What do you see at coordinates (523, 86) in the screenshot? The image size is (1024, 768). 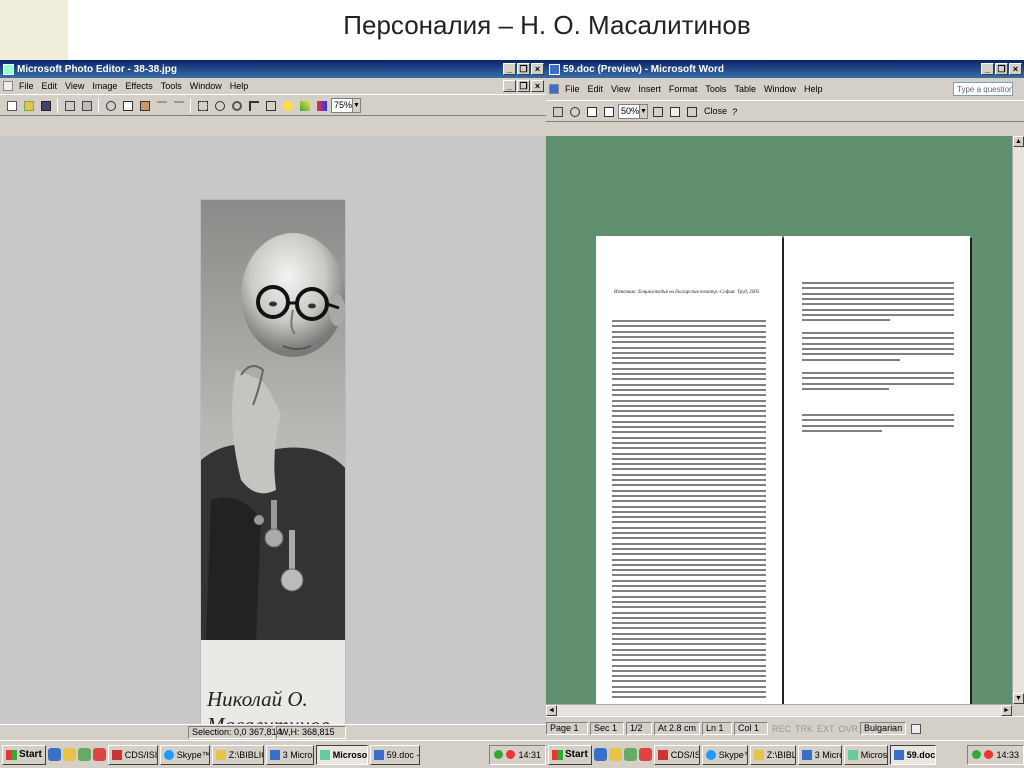 I see `doc-restore-button: ❐` at bounding box center [523, 86].